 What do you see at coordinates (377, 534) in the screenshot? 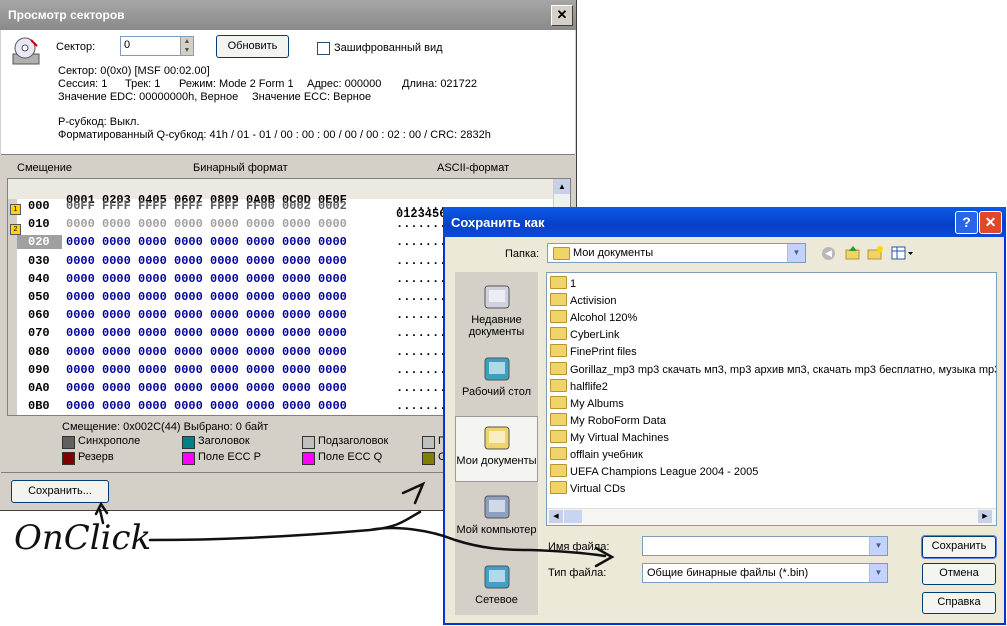
I see `annotation-arrow-line` at bounding box center [377, 534].